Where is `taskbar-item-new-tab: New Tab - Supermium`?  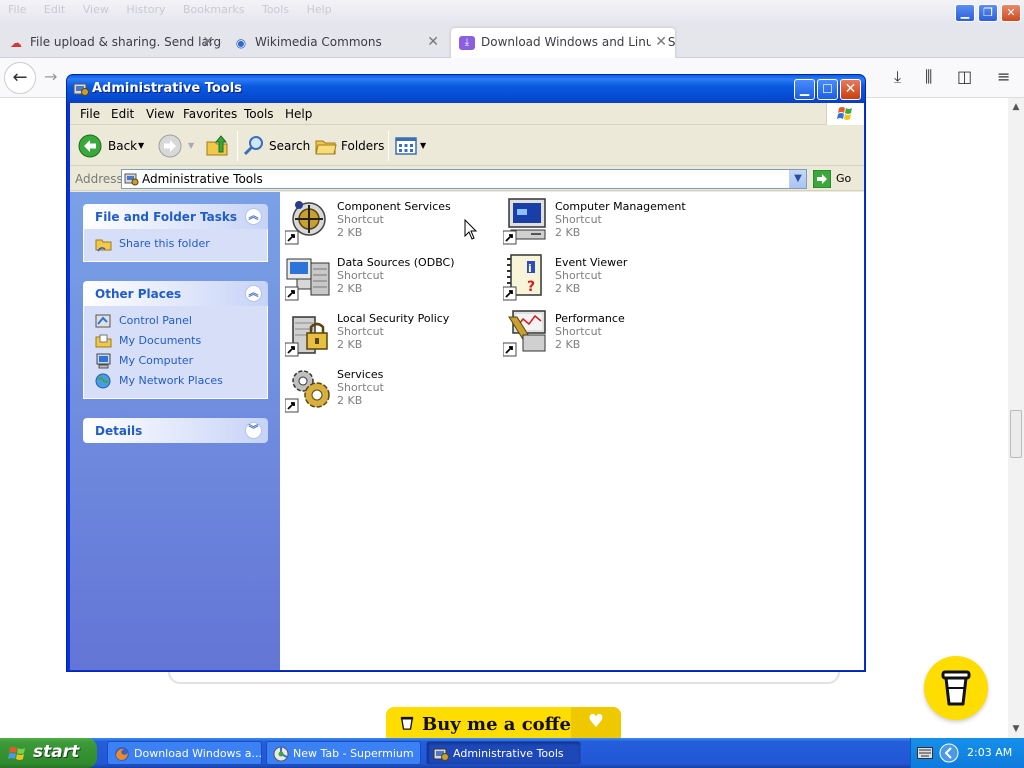
taskbar-item-new-tab: New Tab - Supermium is located at coordinates (343, 753).